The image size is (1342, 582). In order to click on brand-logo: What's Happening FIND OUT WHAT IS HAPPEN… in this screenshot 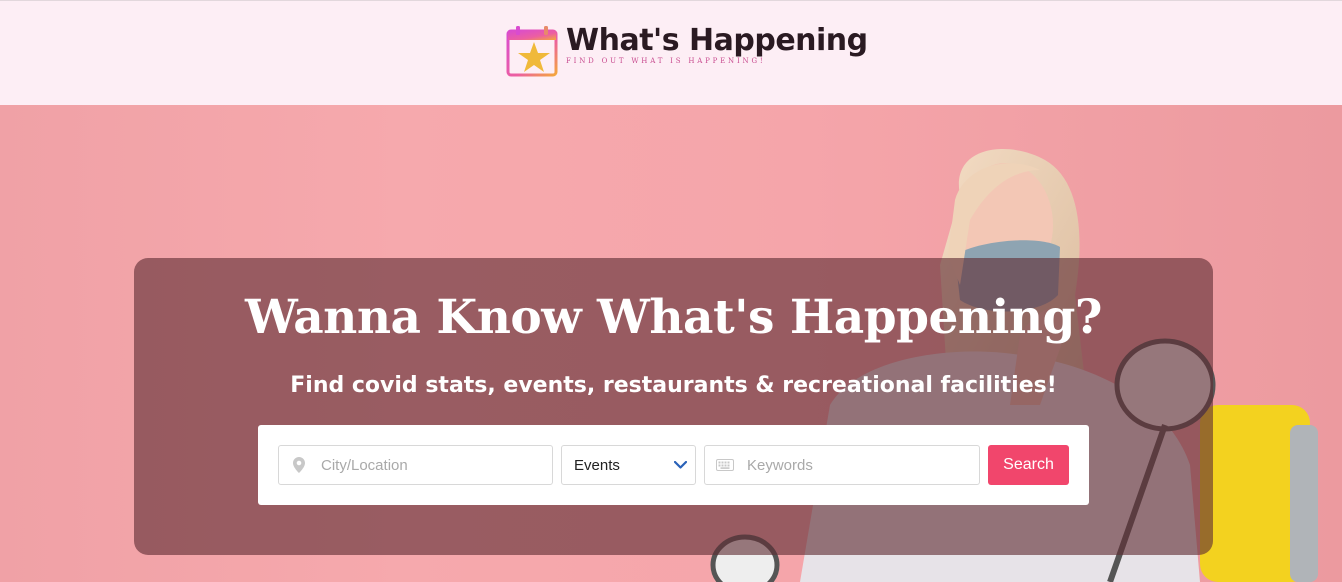, I will do `click(687, 51)`.